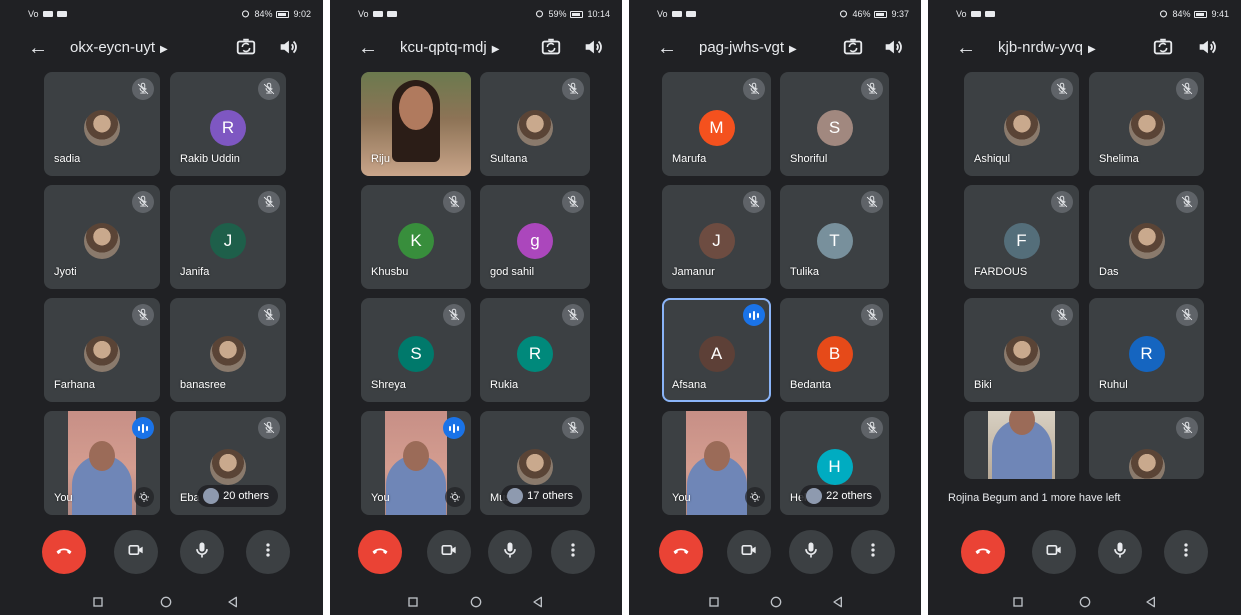 This screenshot has width=1241, height=615. I want to click on participant-tile: Das, so click(1146, 237).